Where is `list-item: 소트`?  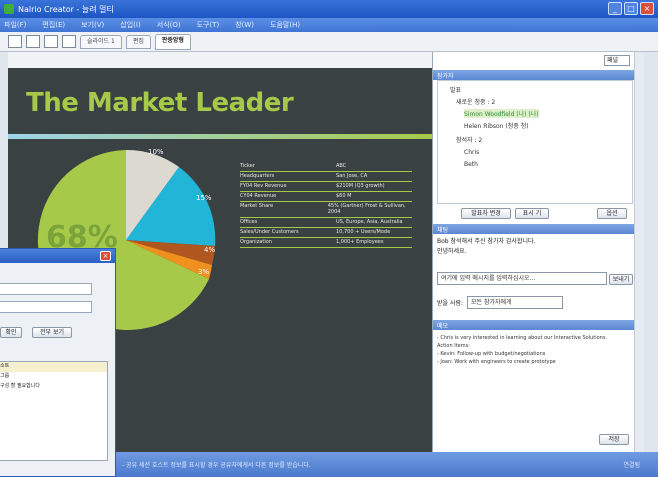 list-item: 소트 is located at coordinates (53, 367).